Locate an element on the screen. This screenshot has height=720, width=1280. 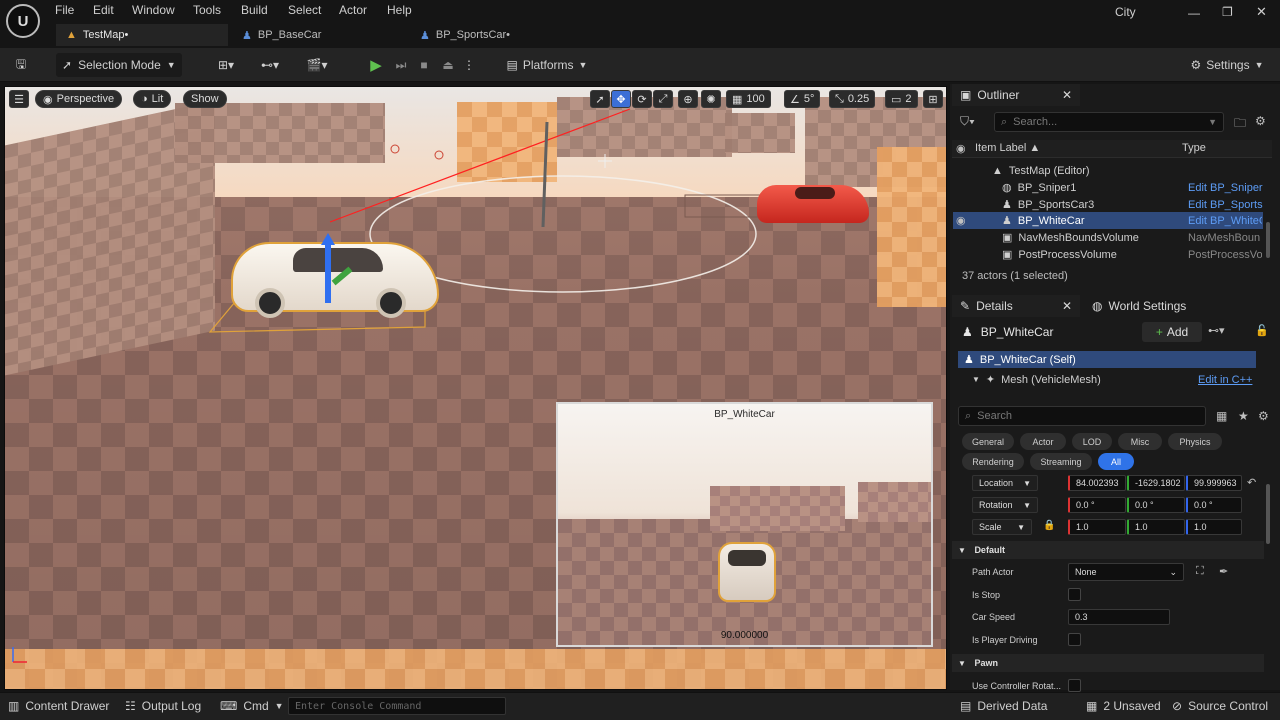
rotation-dropdown: Rotation ▼ is located at coordinates (1005, 505).